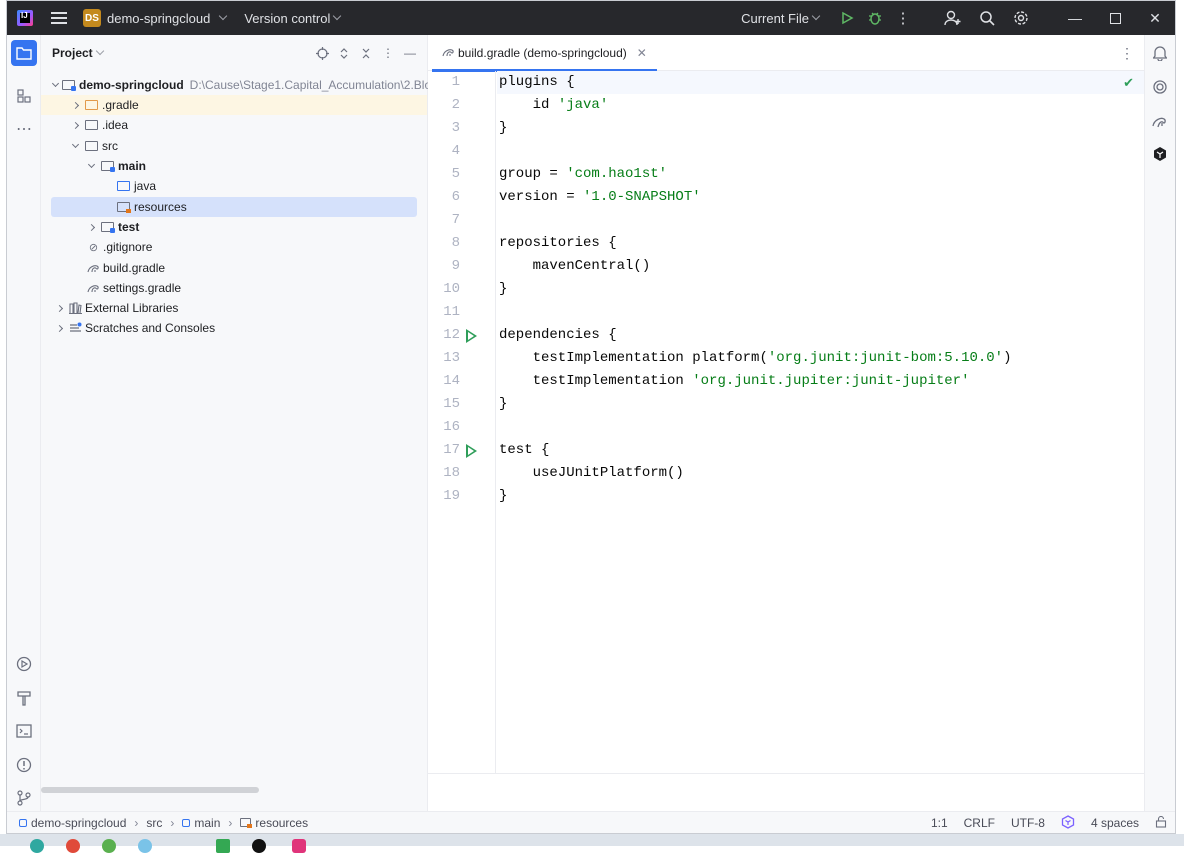 The height and width of the screenshot is (853, 1184). What do you see at coordinates (847, 18) in the screenshot?
I see `run-icon` at bounding box center [847, 18].